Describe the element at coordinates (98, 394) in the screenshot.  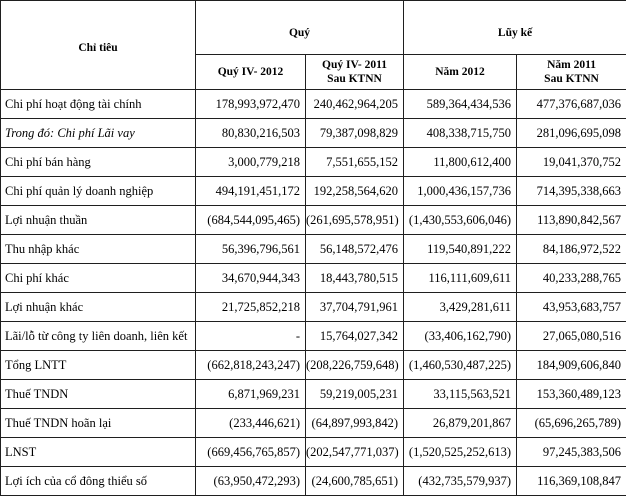
I see `row-label: Thuế TNDN` at that location.